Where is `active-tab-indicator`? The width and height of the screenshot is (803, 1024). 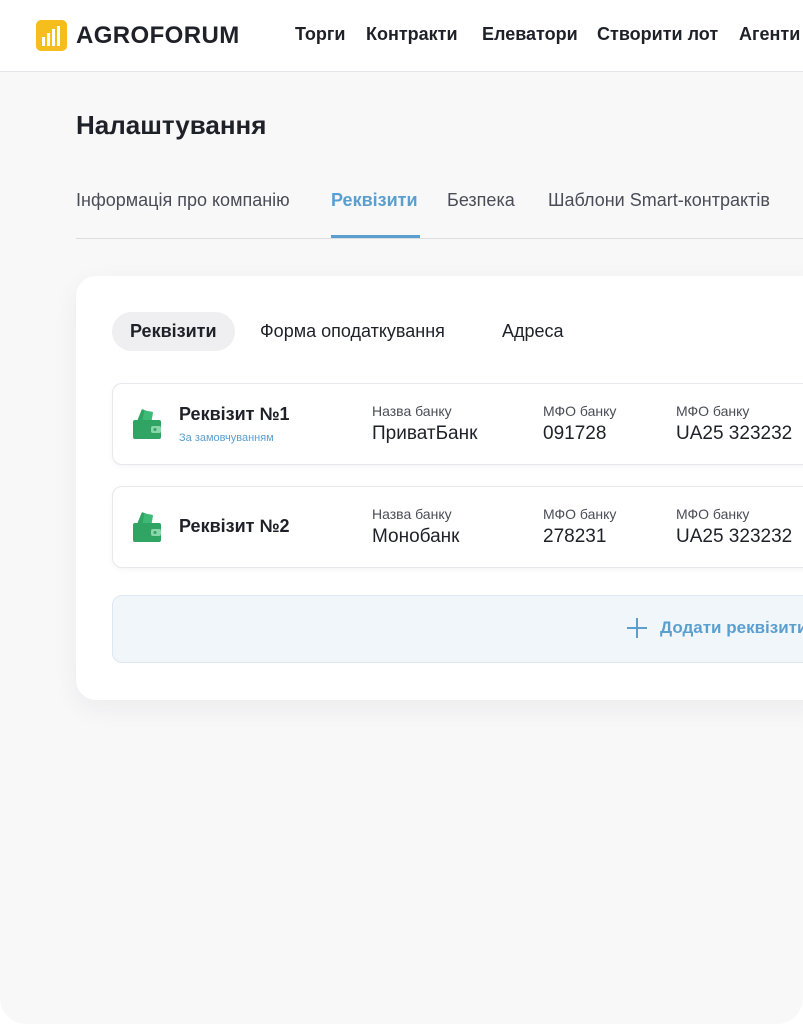
active-tab-indicator is located at coordinates (375, 236).